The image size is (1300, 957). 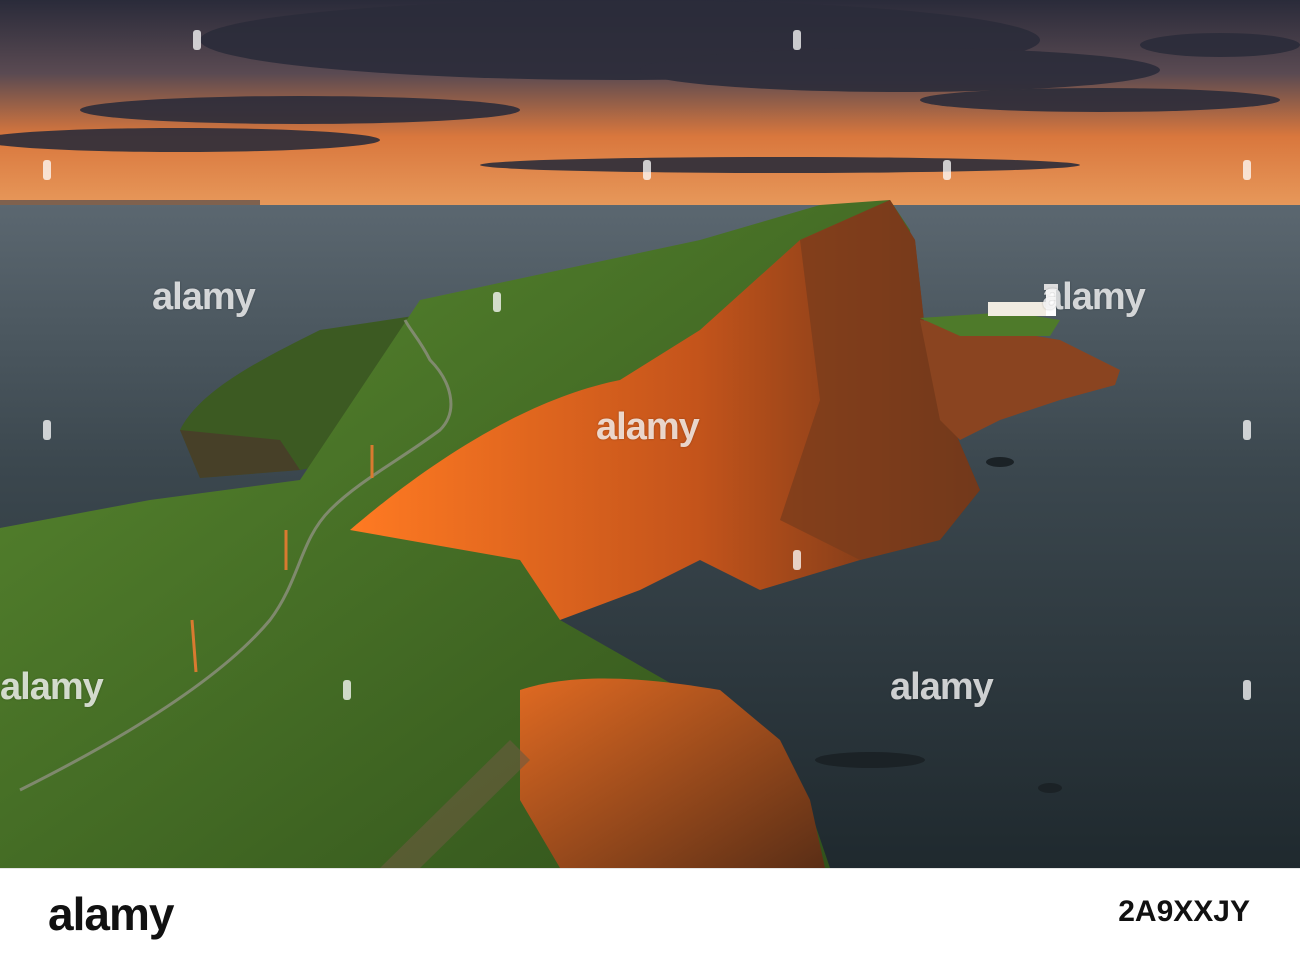 I want to click on image-id: 2A9XXJY, so click(x=1184, y=911).